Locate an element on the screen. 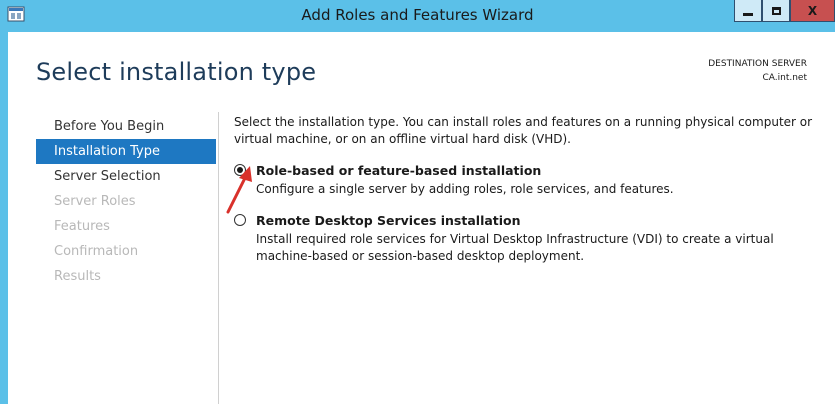  maximize-icon is located at coordinates (776, 10).